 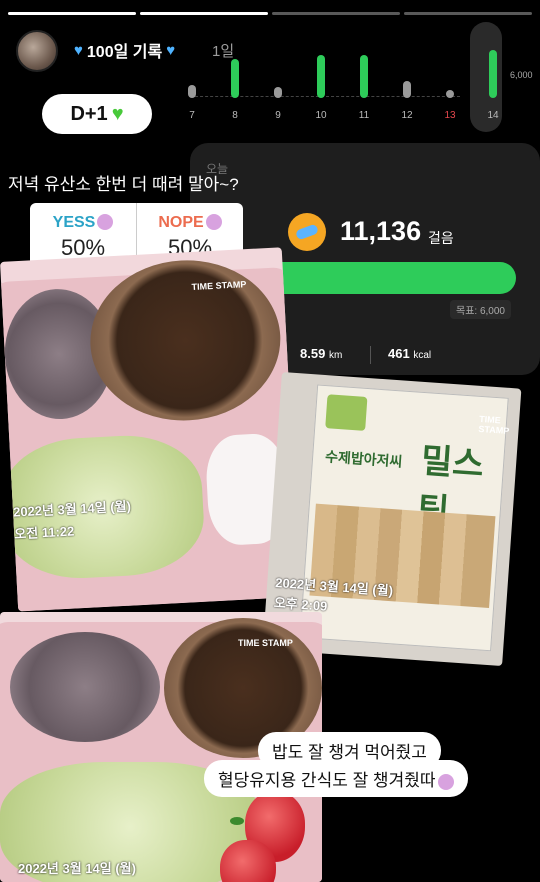 I want to click on story-title: ♥ 100일 기록 ♥, so click(x=124, y=50).